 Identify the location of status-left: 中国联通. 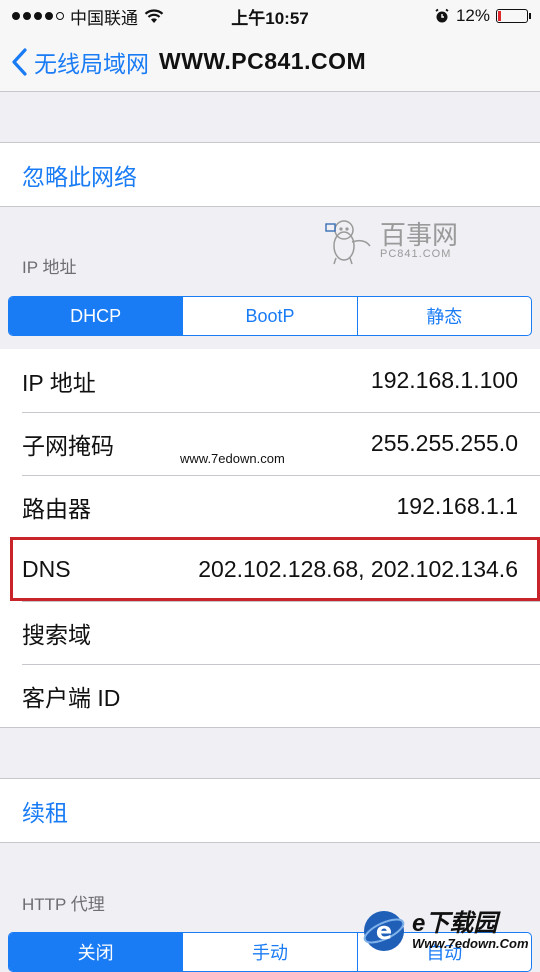
(88, 16).